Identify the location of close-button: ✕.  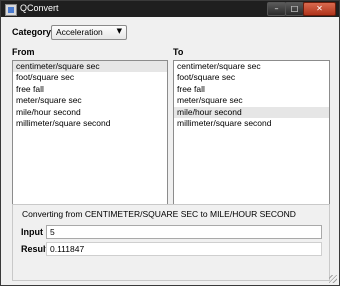
(319, 9).